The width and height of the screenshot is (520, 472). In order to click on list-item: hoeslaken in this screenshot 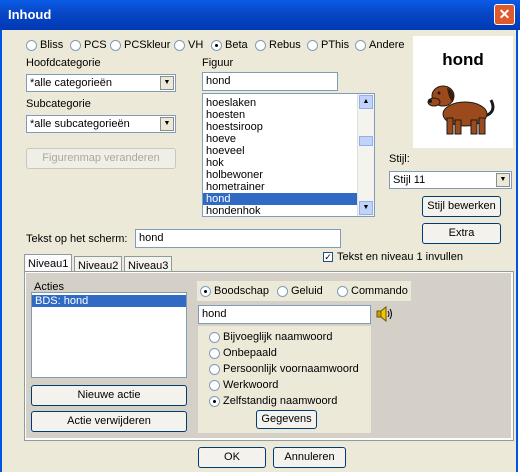, I will do `click(280, 103)`.